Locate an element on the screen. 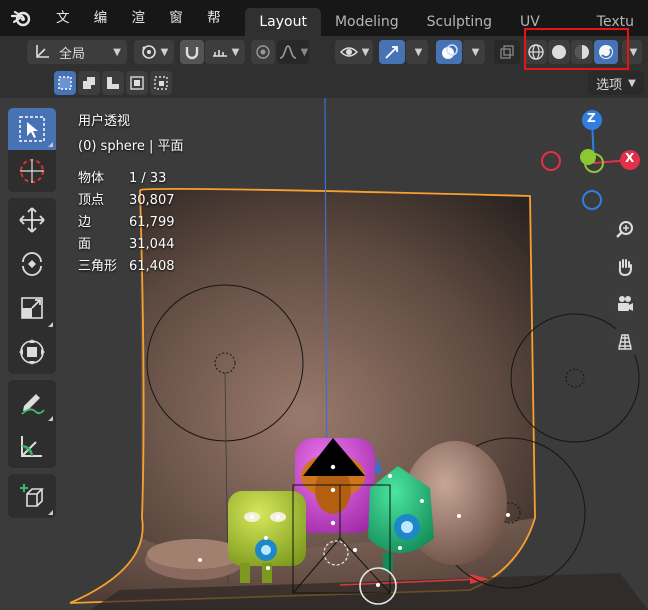  gizmo-toggle is located at coordinates (392, 52).